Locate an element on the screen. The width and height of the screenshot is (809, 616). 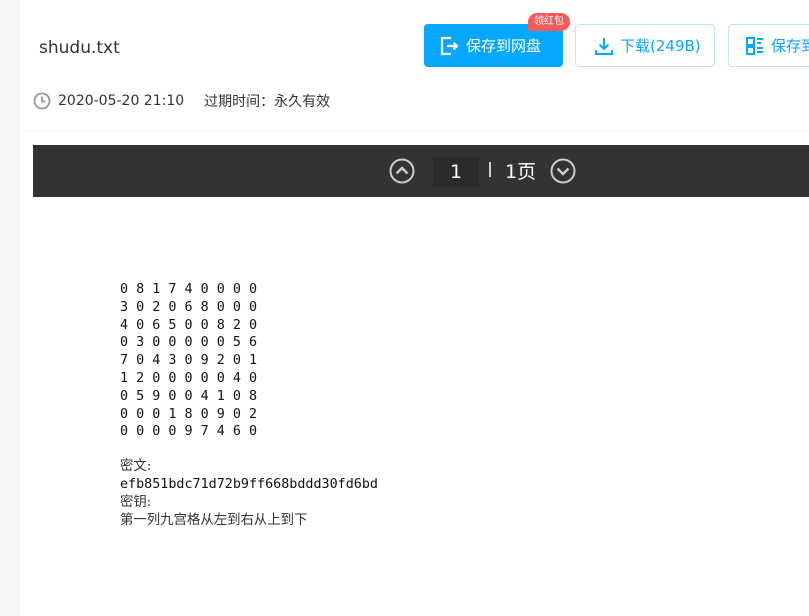
sudoku-row: 4 0 6 5 0 0 8 2 0 is located at coordinates (189, 325).